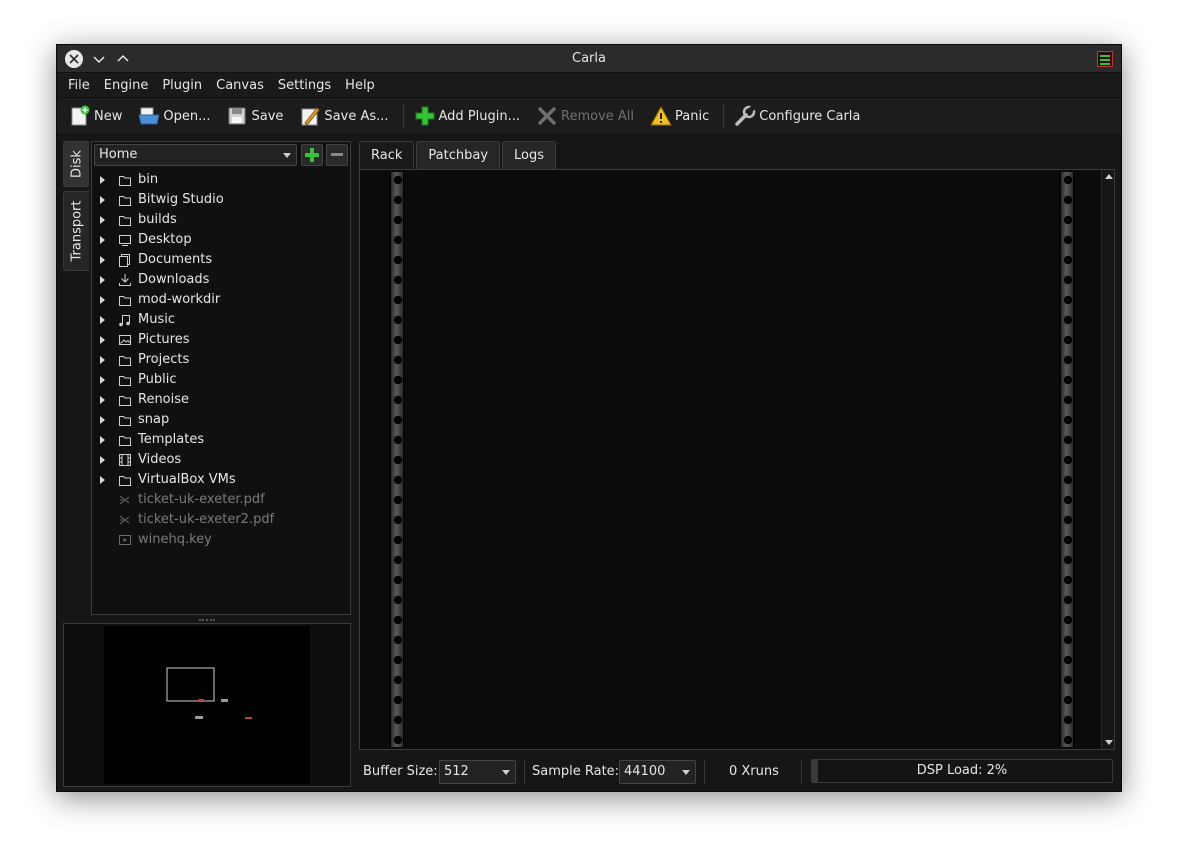 This screenshot has height=861, width=1178. What do you see at coordinates (304, 85) in the screenshot?
I see `menu-settings: Settings` at bounding box center [304, 85].